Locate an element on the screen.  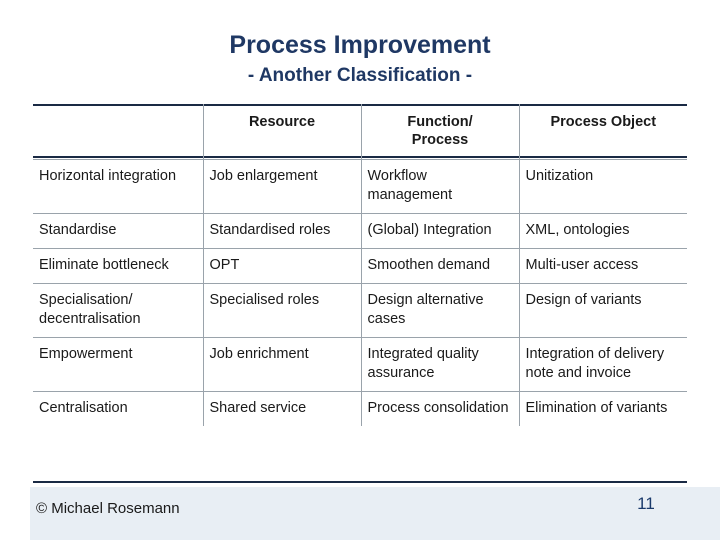
cell-resource: Standardised roles is located at coordinates (282, 231).